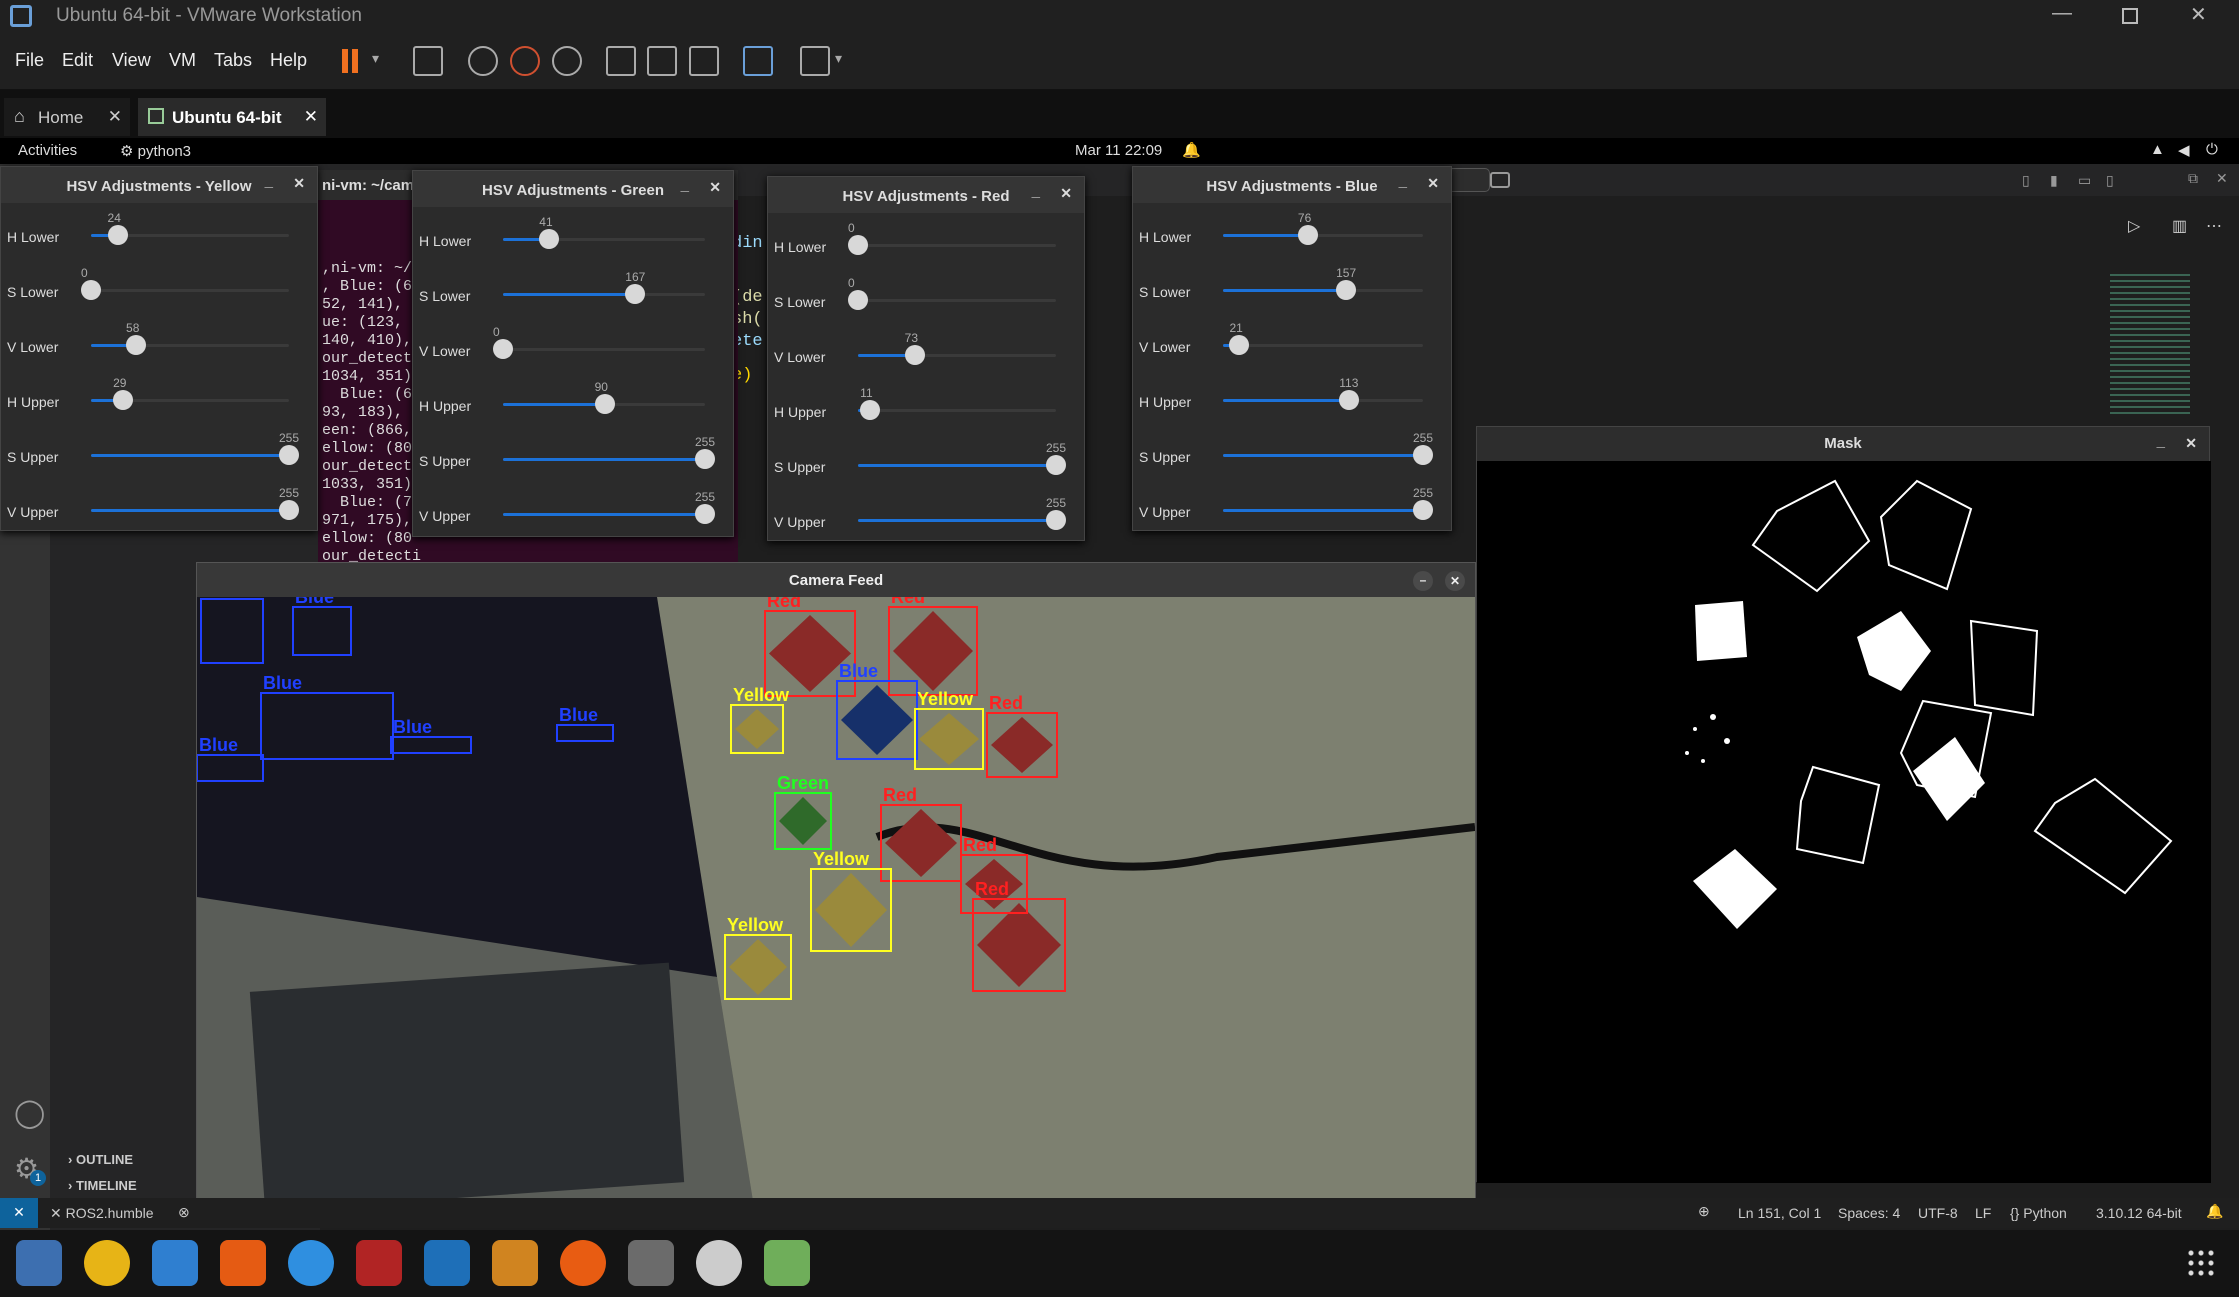  Describe the element at coordinates (515, 1263) in the screenshot. I see `ide-icon` at that location.